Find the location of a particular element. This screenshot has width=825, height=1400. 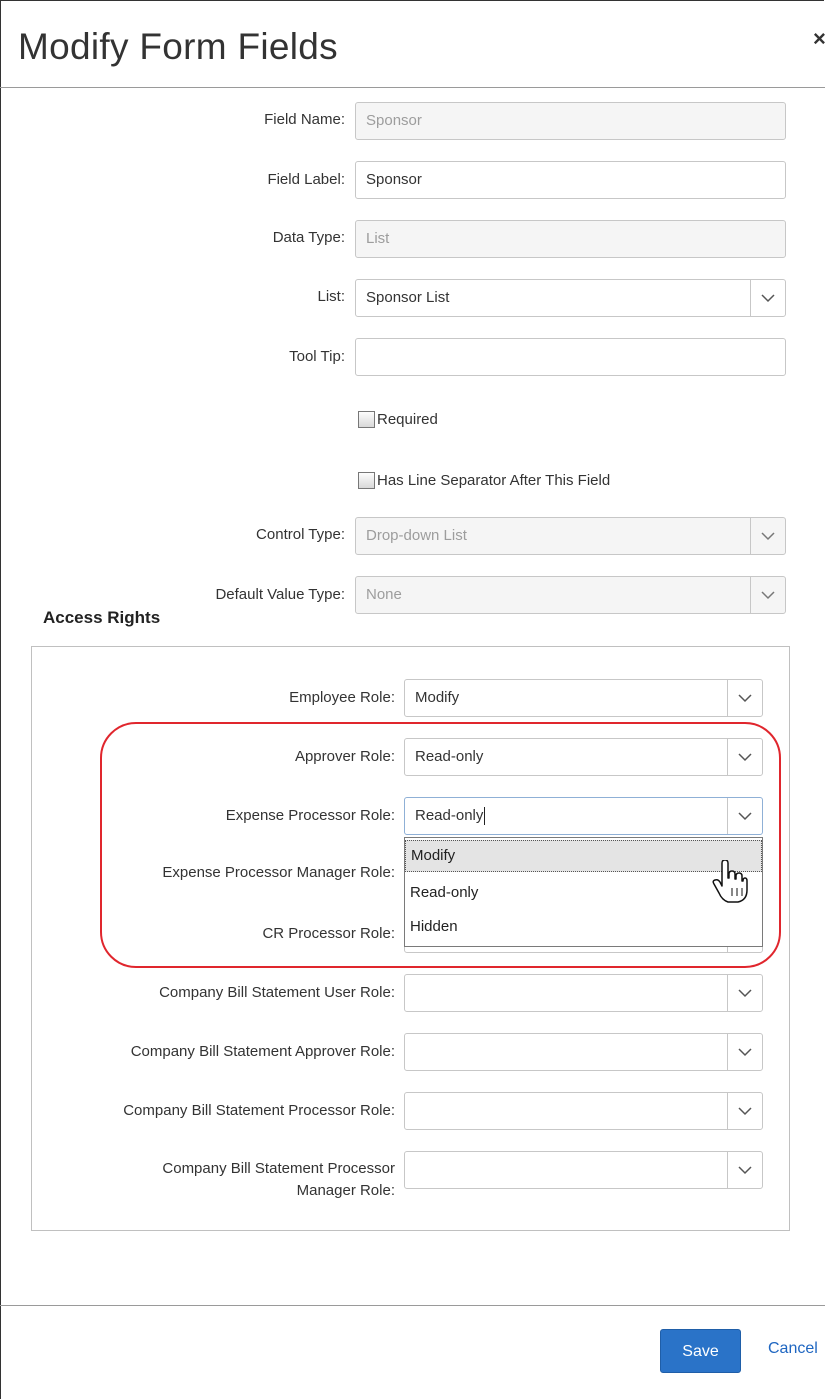

cbs-processor-role-toggle is located at coordinates (744, 1111).